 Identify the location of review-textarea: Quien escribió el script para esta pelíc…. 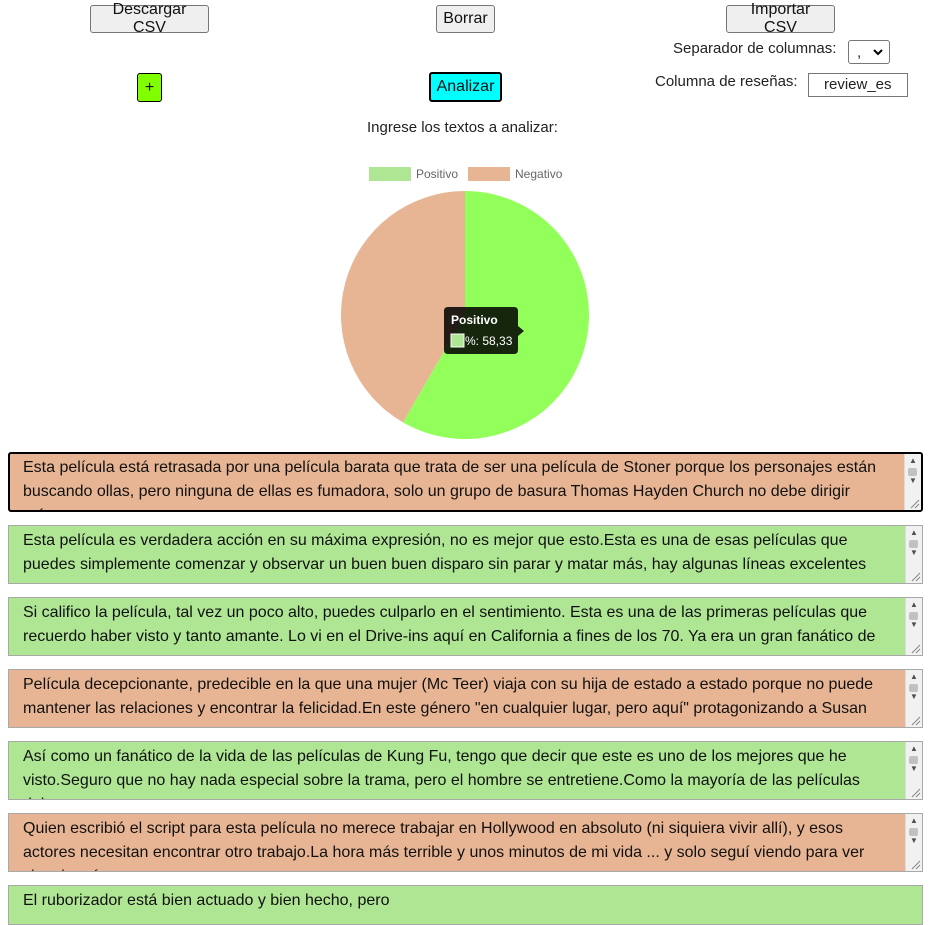
(465, 842).